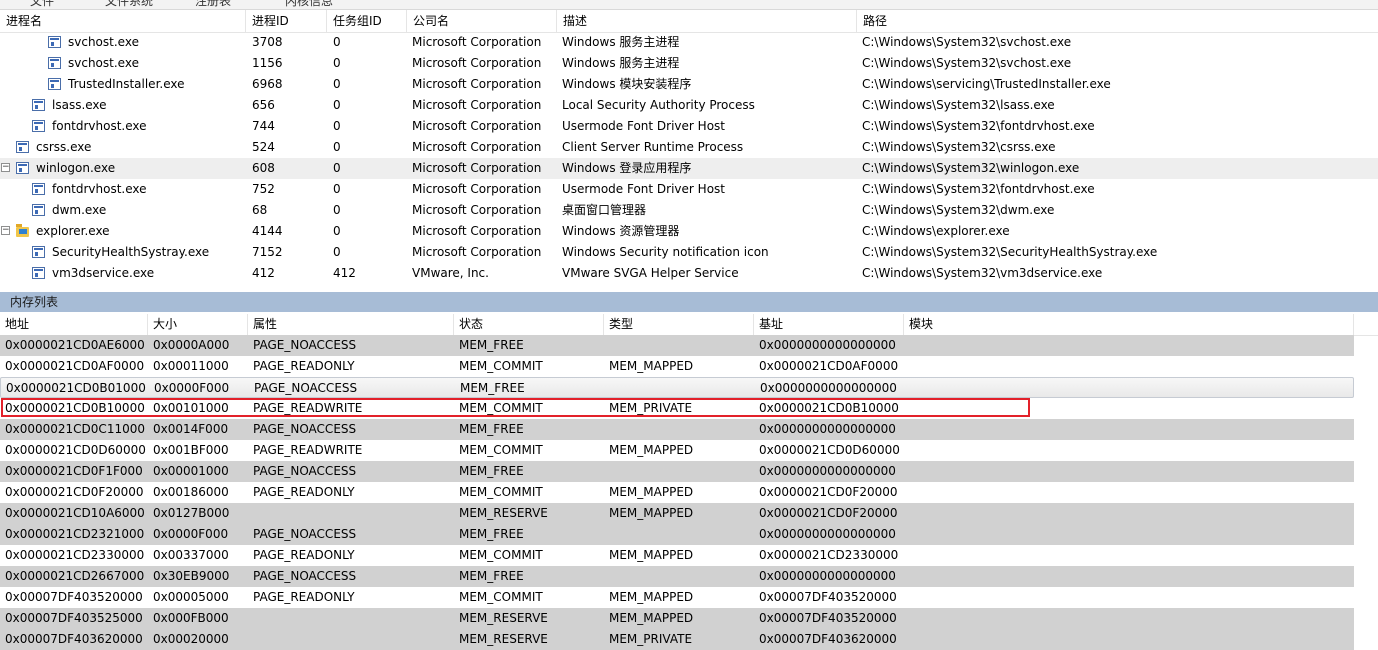 This screenshot has height=650, width=1378. What do you see at coordinates (75, 513) in the screenshot?
I see `address-cell: 0x0000021CD10A6000` at bounding box center [75, 513].